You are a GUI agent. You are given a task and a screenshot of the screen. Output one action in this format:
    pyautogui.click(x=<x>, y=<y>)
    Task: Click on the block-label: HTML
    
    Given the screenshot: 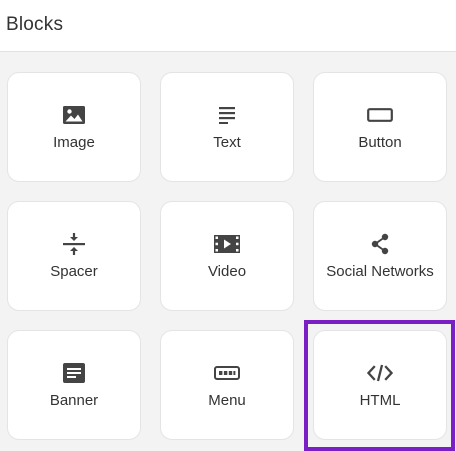 What is the action you would take?
    pyautogui.click(x=380, y=400)
    